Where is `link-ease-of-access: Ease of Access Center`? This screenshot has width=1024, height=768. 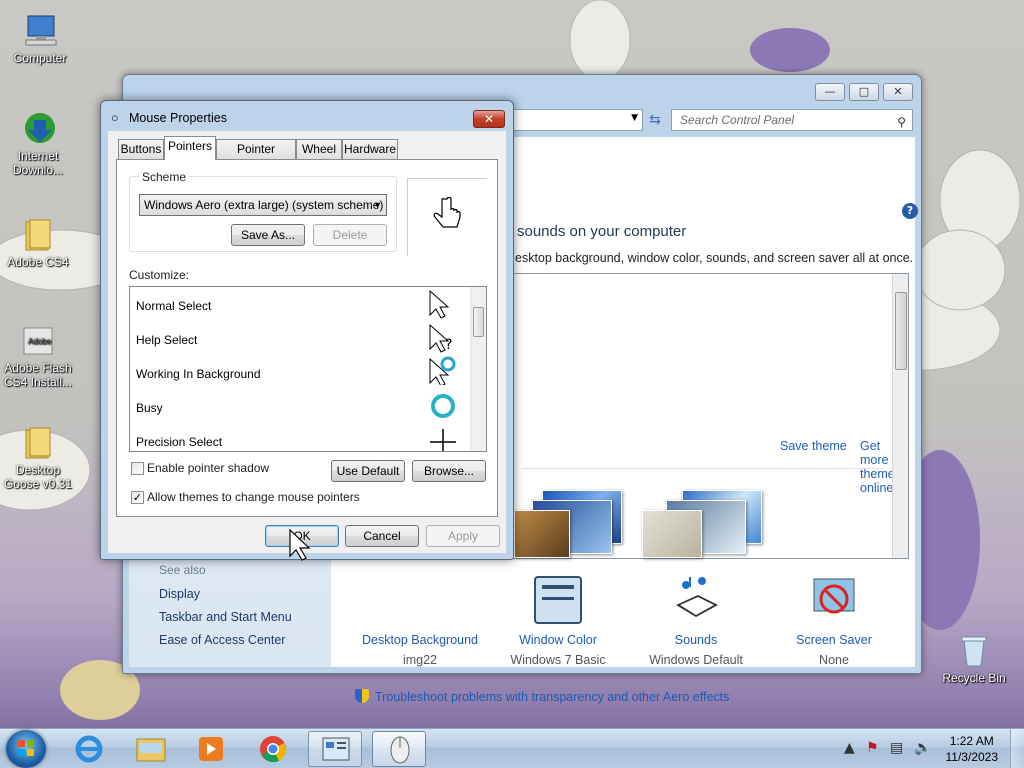
link-ease-of-access: Ease of Access Center is located at coordinates (222, 640).